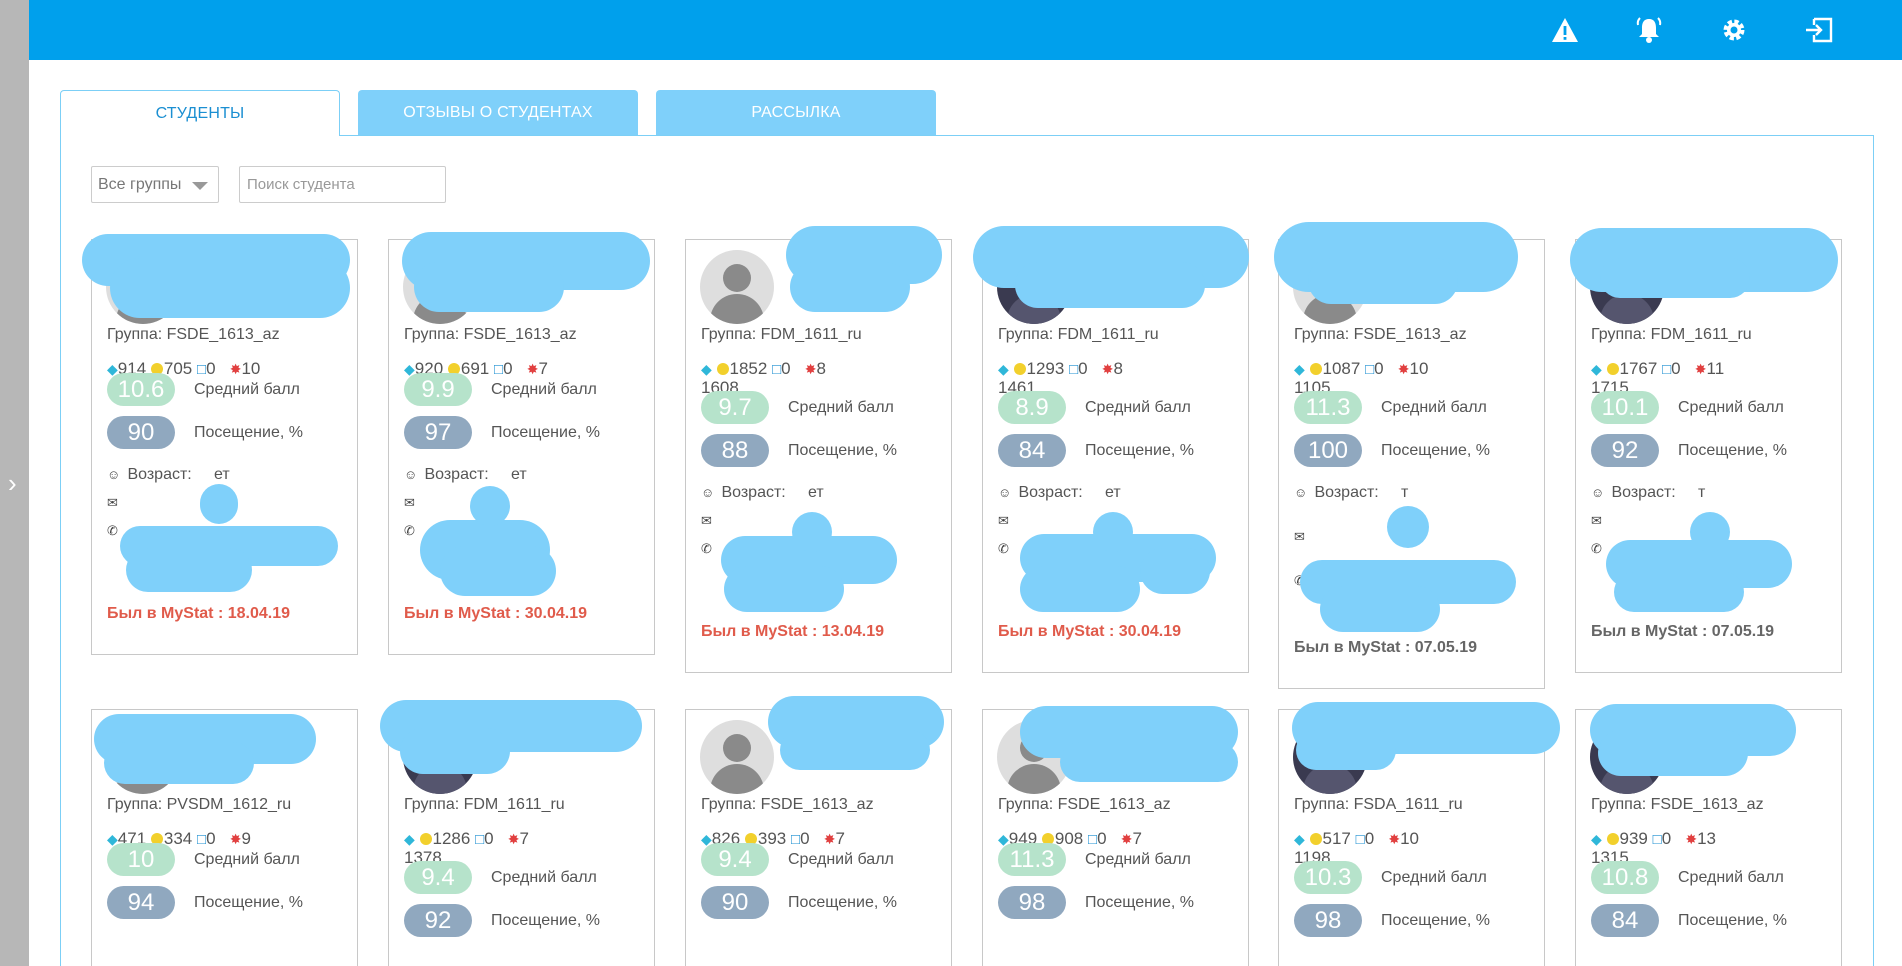 Image resolution: width=1902 pixels, height=966 pixels. What do you see at coordinates (1005, 492) in the screenshot?
I see `face-icon: ☺` at bounding box center [1005, 492].